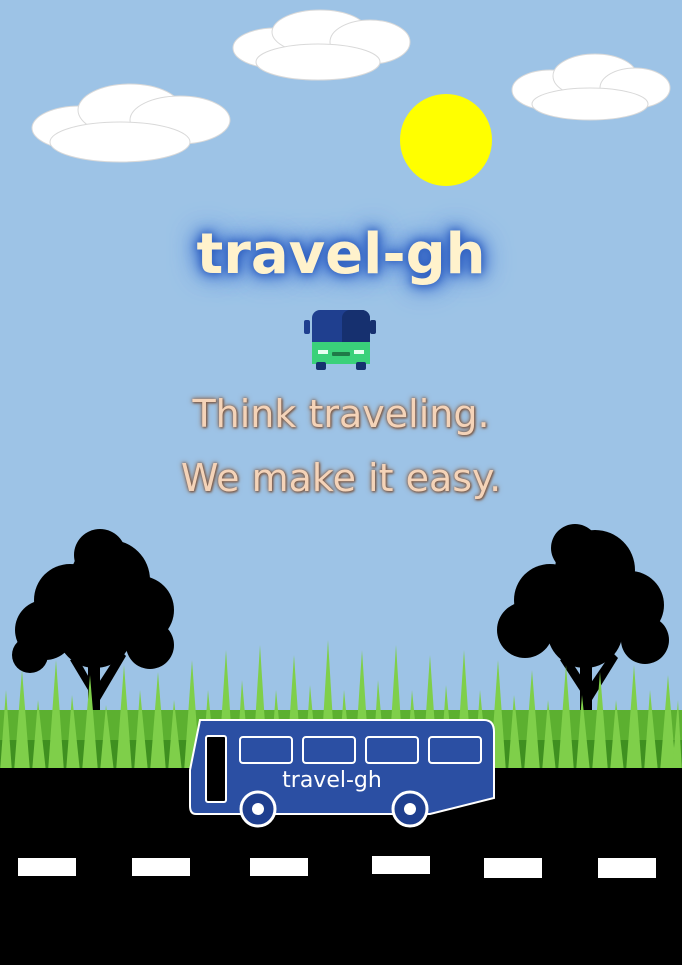  Describe the element at coordinates (341, 414) in the screenshot. I see `tagline-line-1: Think traveling.` at that location.